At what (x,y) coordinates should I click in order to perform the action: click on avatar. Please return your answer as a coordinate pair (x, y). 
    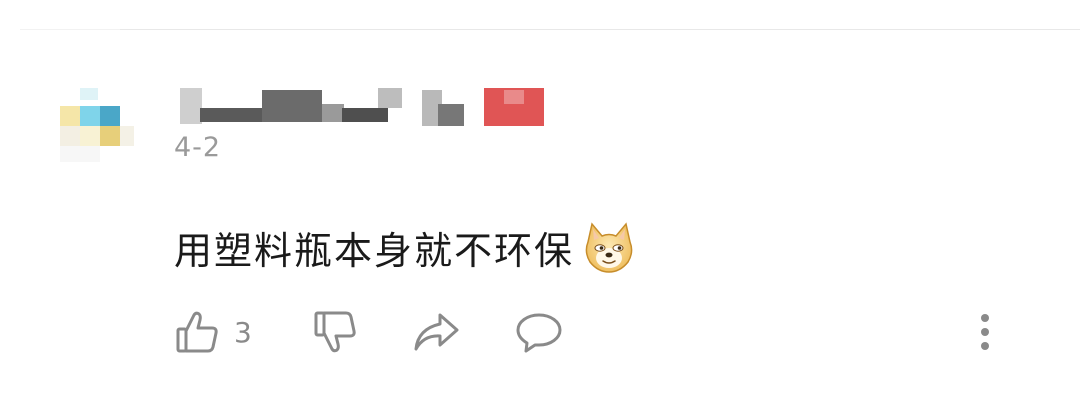
    Looking at the image, I should click on (98, 130).